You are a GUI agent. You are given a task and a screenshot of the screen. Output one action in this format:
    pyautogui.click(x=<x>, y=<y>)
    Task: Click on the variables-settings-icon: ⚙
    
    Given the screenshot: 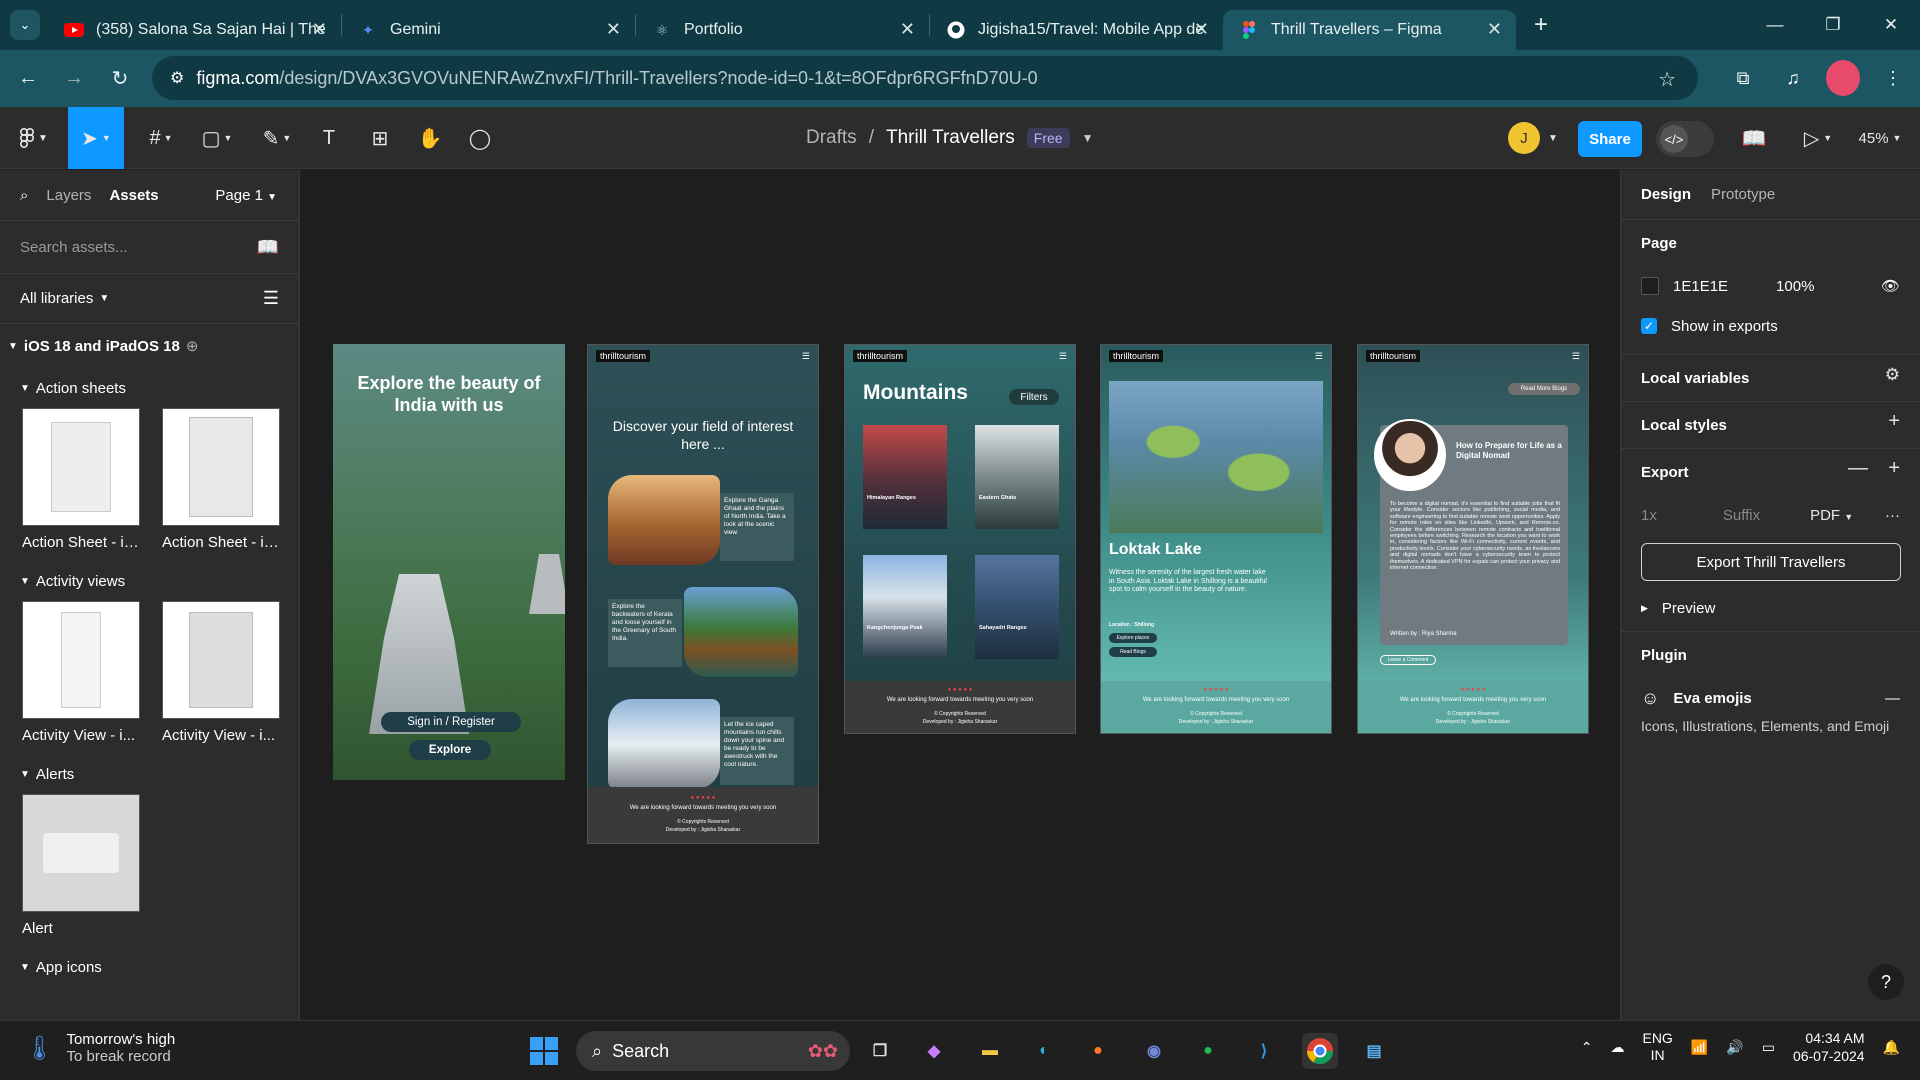 What is the action you would take?
    pyautogui.click(x=1892, y=375)
    